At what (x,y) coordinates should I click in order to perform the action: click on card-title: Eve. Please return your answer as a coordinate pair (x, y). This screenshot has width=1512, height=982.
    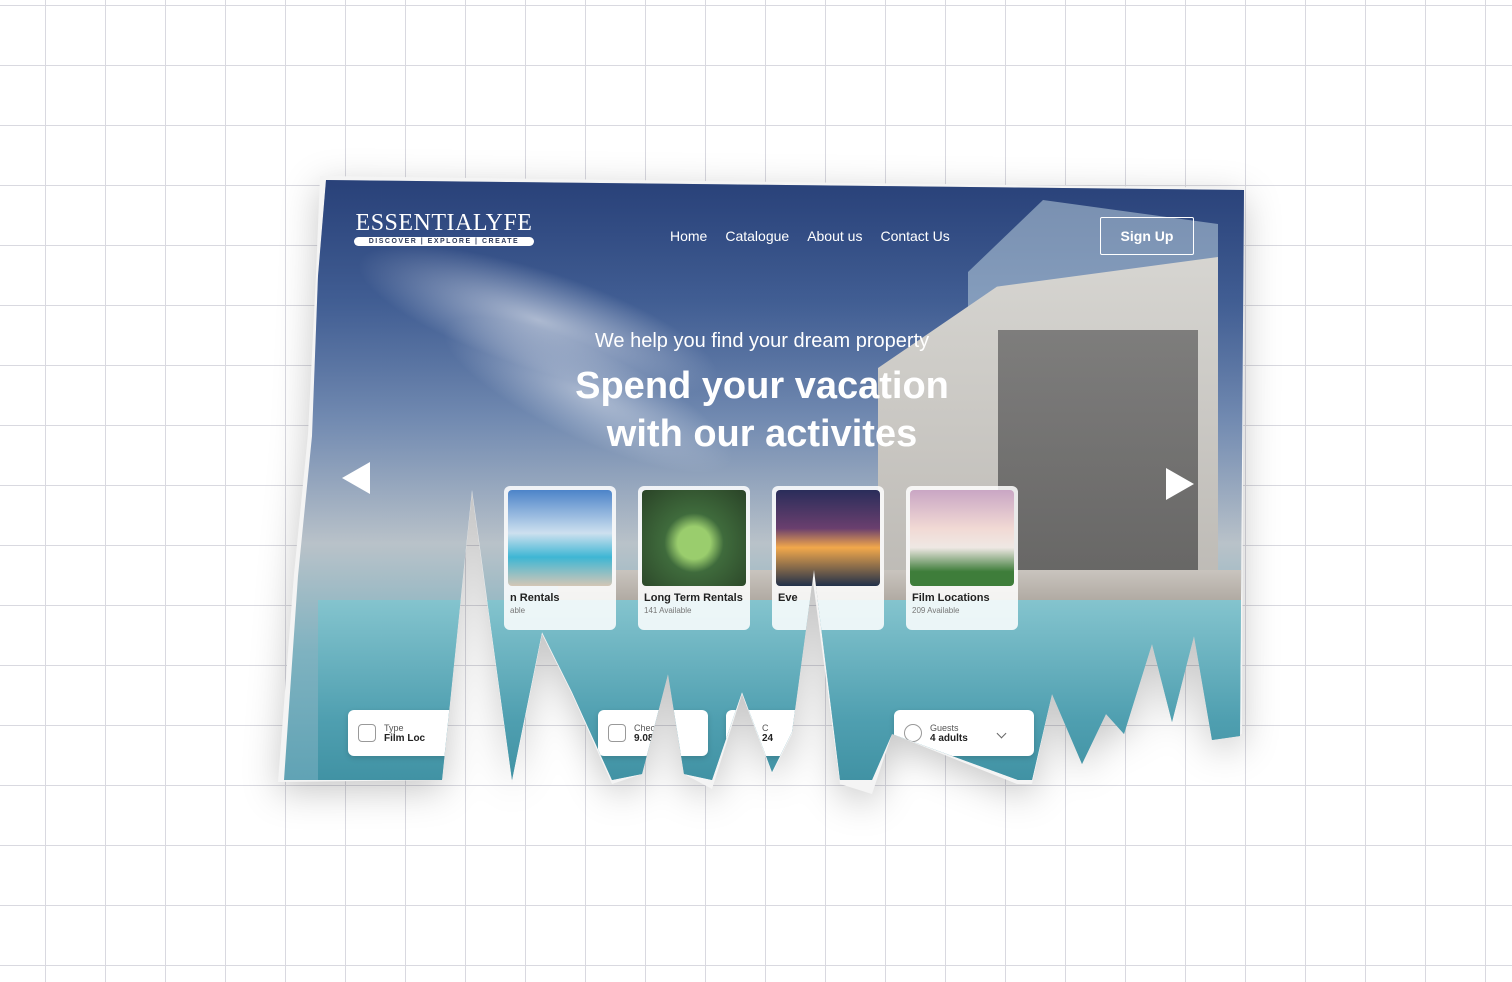
    Looking at the image, I should click on (788, 598).